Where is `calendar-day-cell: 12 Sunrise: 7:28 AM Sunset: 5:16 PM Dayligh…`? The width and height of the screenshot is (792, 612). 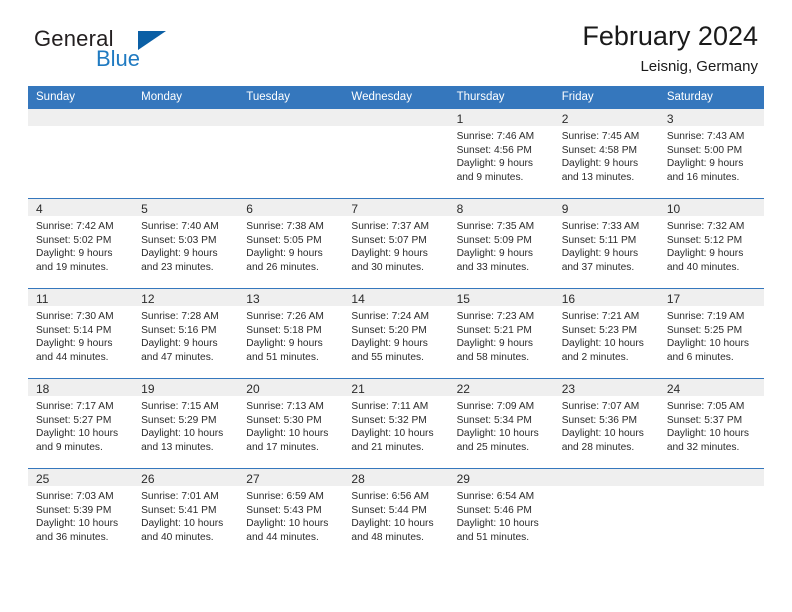 calendar-day-cell: 12 Sunrise: 7:28 AM Sunset: 5:16 PM Dayligh… is located at coordinates (186, 333).